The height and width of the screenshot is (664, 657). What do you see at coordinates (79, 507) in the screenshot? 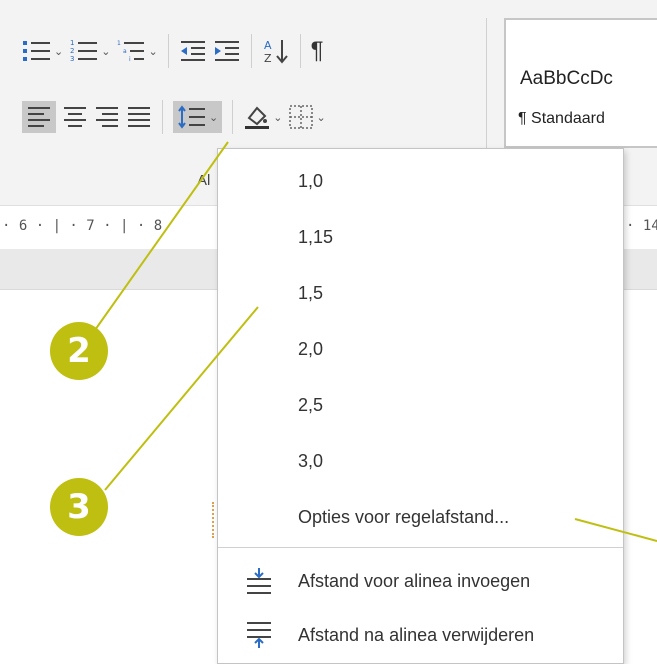
I see `callout-badge-3: 3` at bounding box center [79, 507].